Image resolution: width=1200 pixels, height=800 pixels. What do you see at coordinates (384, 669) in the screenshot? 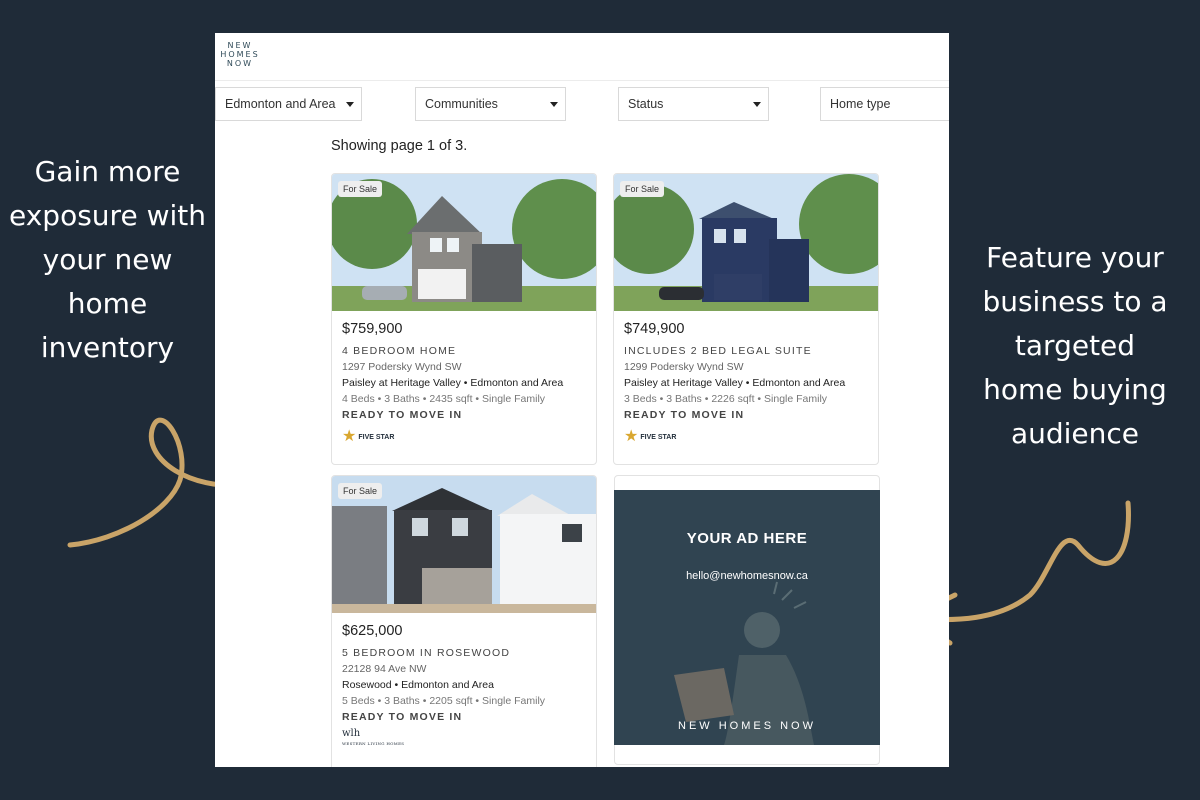
I see `listing-address: 22128 94 Ave NW` at bounding box center [384, 669].